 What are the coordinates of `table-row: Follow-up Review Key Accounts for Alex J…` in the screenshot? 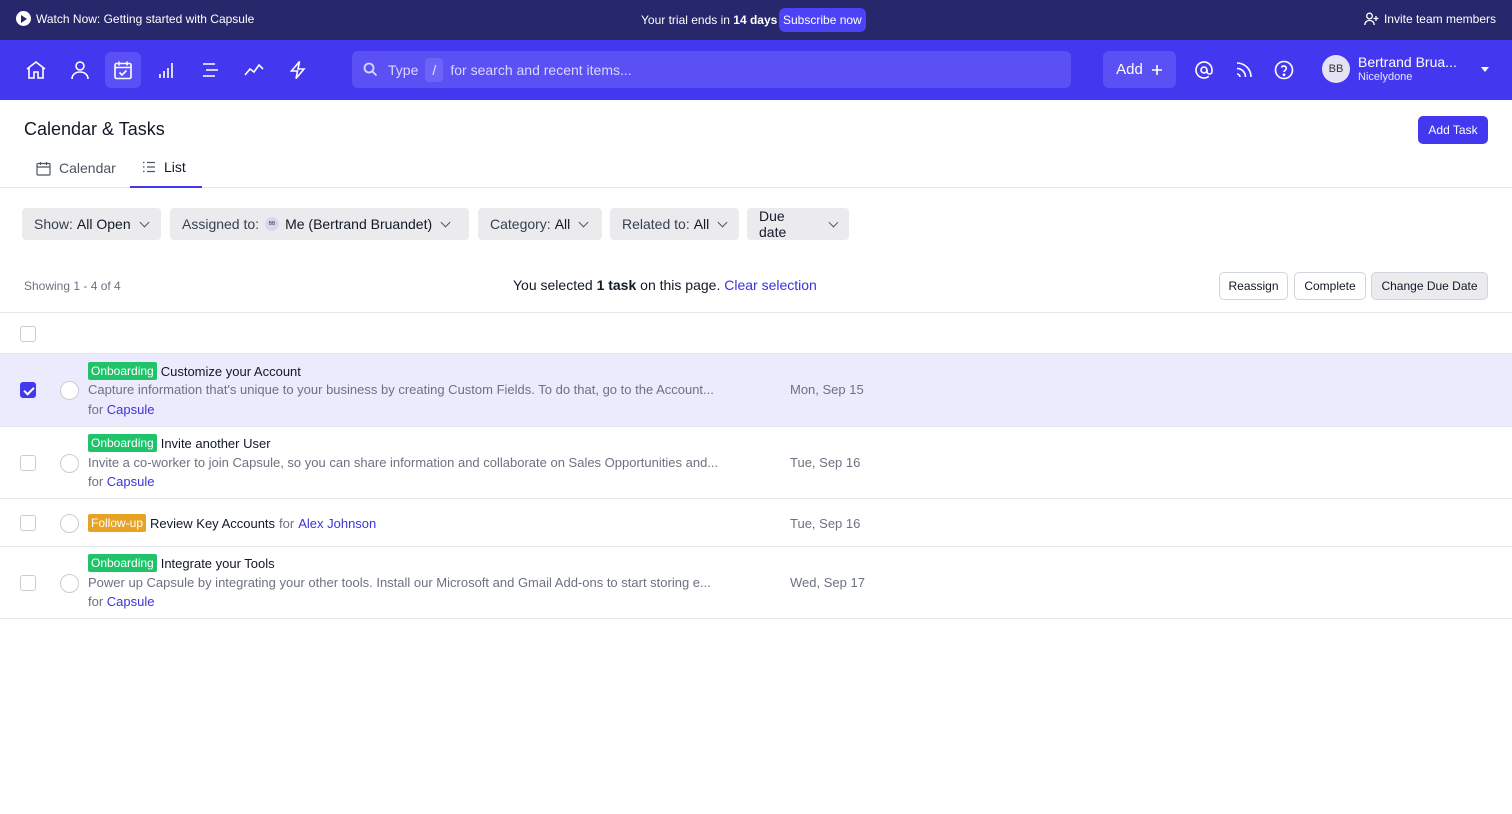 It's located at (756, 523).